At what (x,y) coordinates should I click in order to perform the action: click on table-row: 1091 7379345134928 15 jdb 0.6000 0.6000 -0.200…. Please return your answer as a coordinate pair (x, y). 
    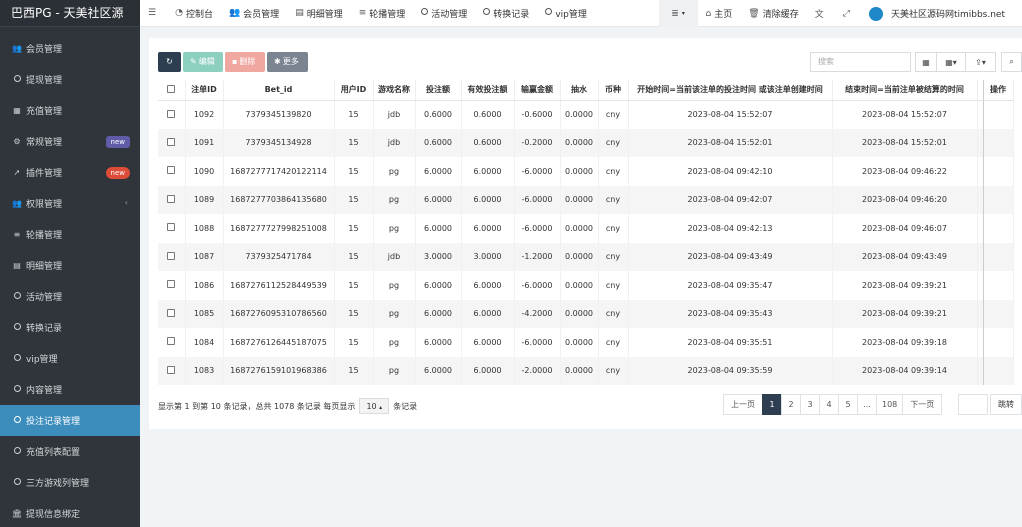
    Looking at the image, I should click on (586, 142).